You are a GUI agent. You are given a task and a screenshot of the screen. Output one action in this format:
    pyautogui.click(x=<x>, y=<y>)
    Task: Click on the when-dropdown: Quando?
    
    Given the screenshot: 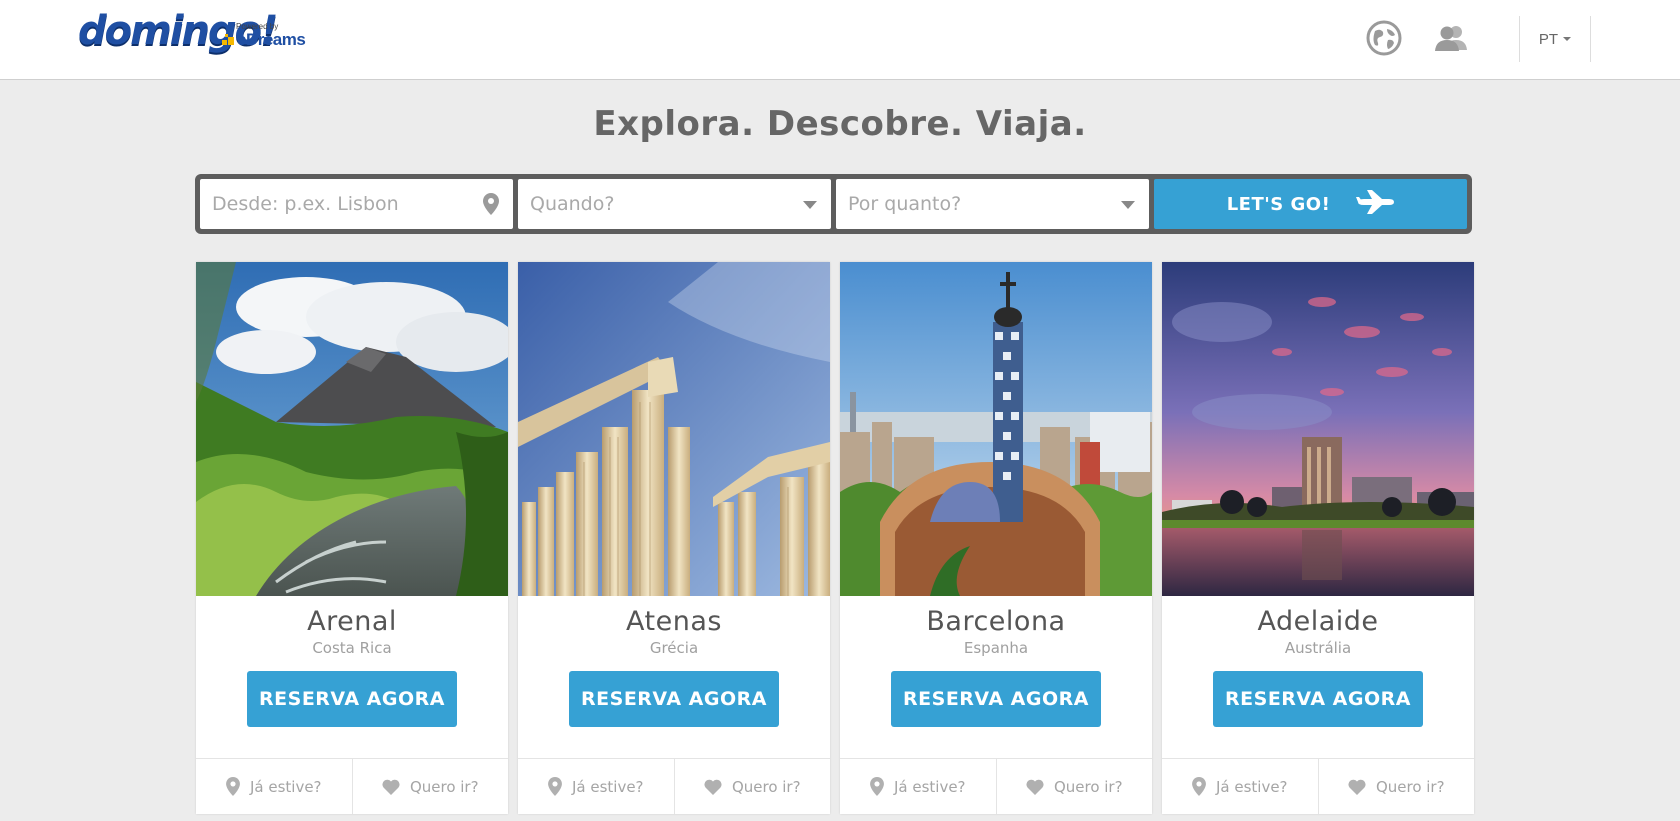 What is the action you would take?
    pyautogui.click(x=674, y=204)
    